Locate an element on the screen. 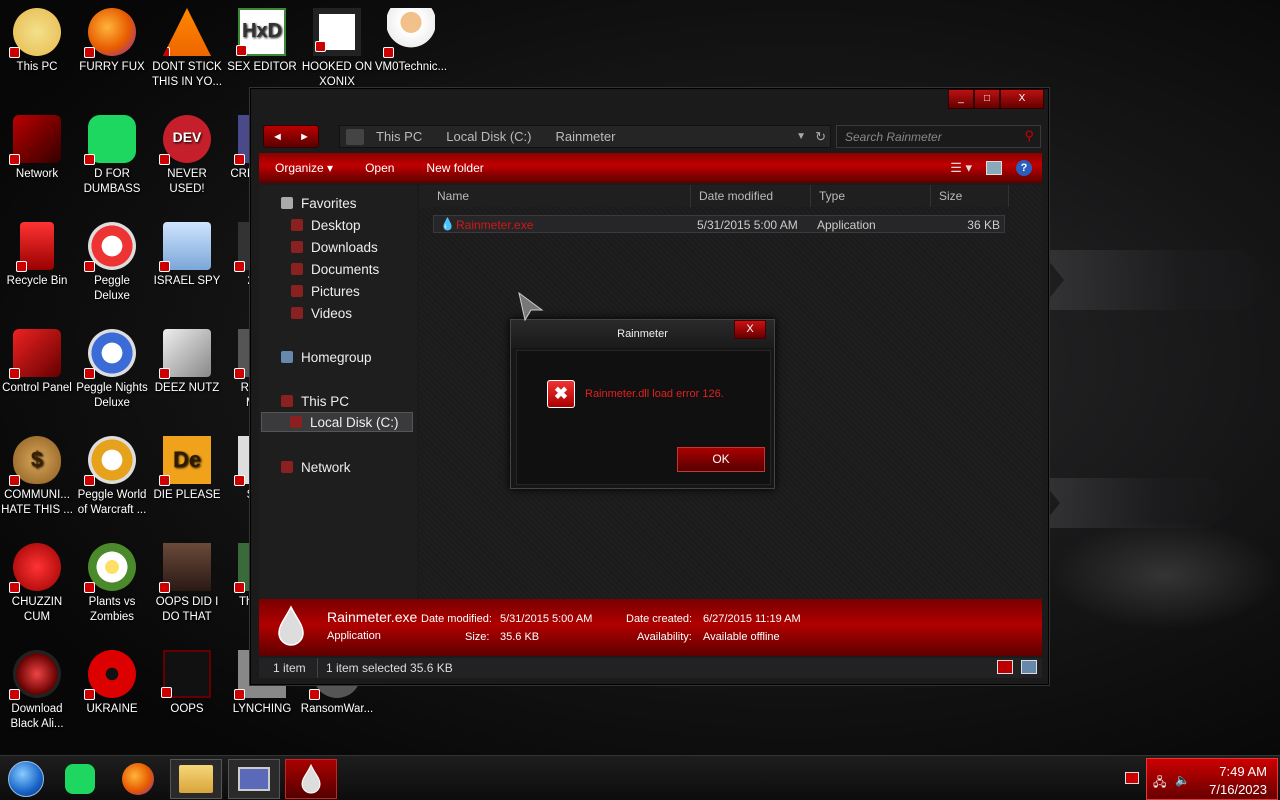 Image resolution: width=1280 pixels, height=800 pixels. taskbar-file-explorer is located at coordinates (196, 779).